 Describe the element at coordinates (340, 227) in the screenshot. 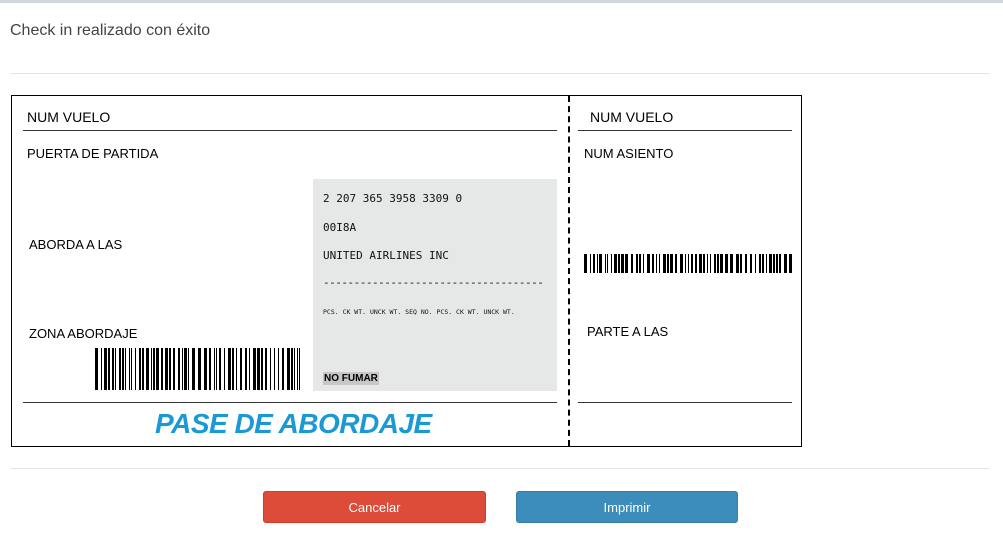

I see `booking-code: 00I8A` at that location.